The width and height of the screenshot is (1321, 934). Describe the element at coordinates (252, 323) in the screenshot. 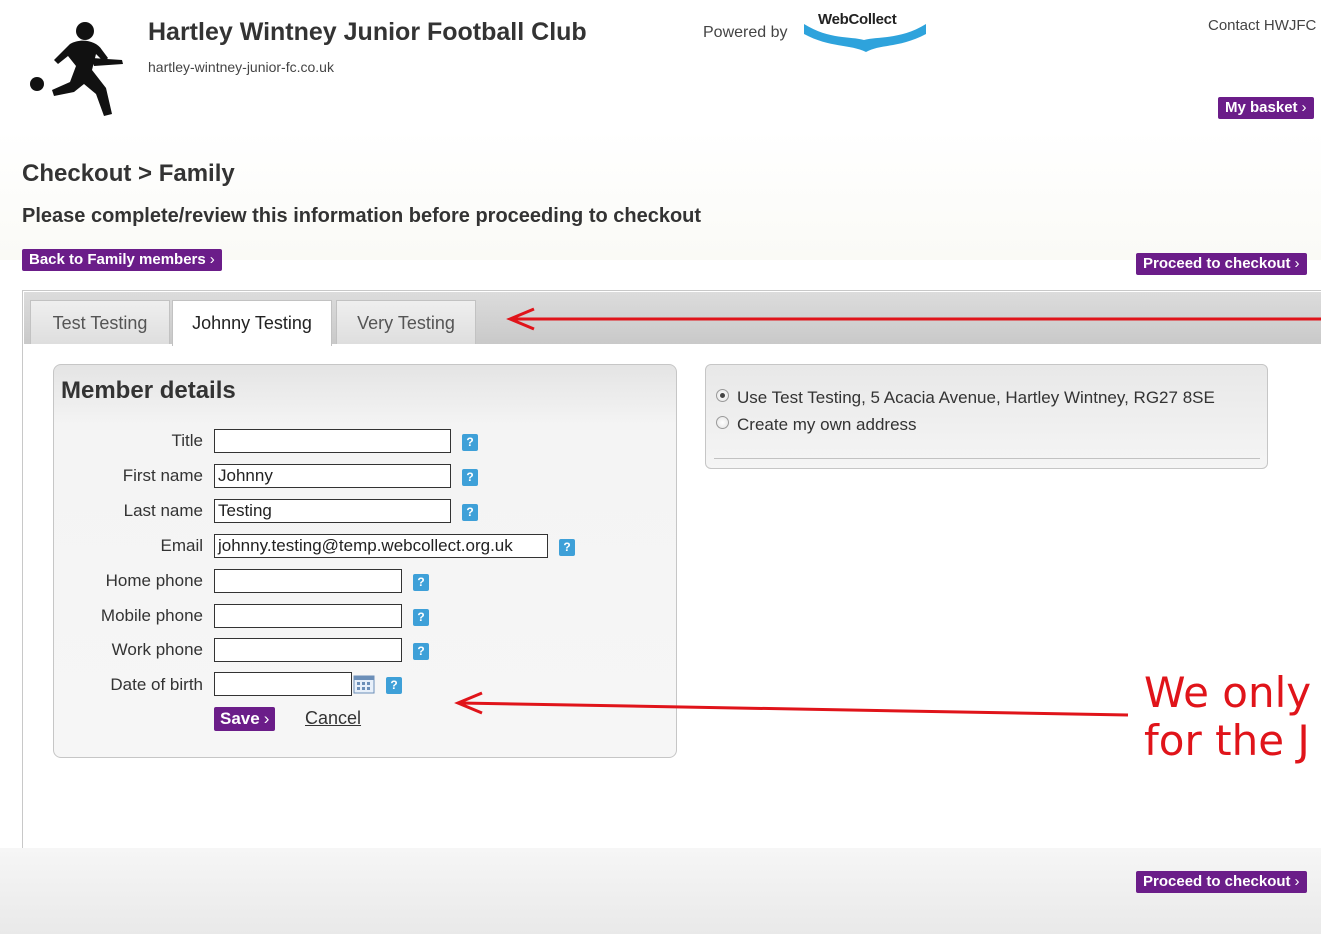

I see `tab-johnny-testing: Johnny Testing` at that location.